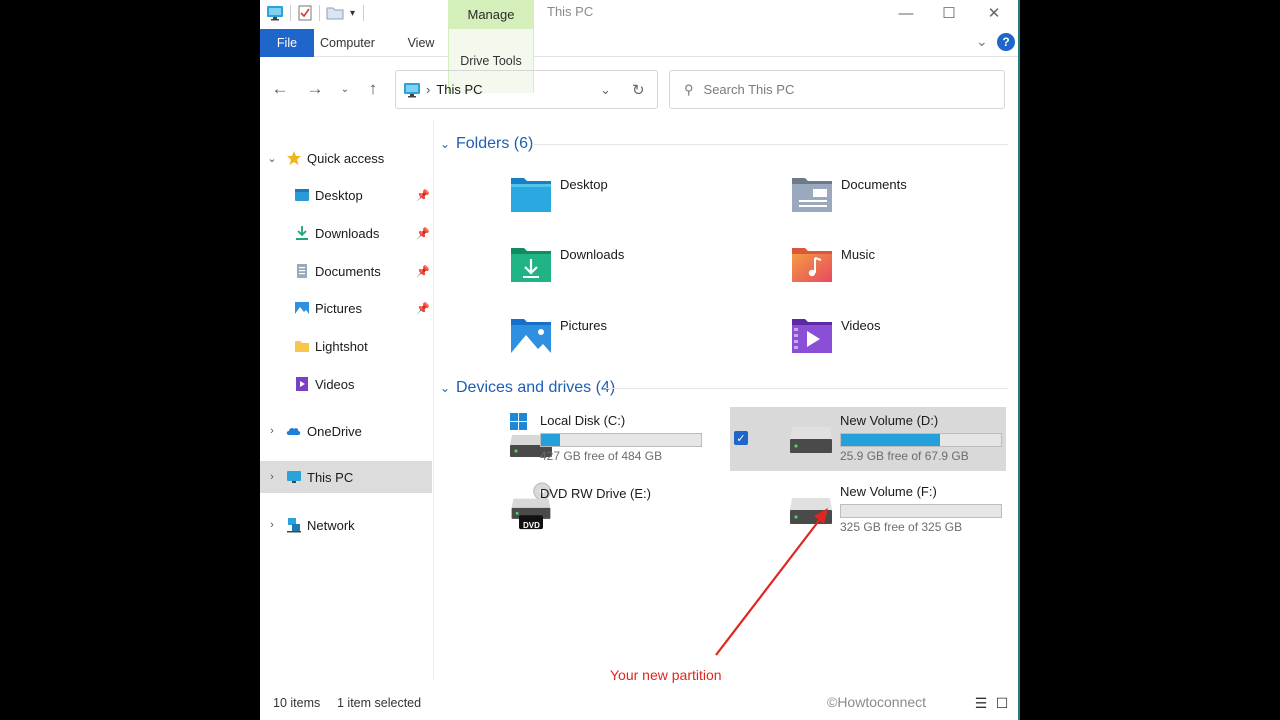 The width and height of the screenshot is (1280, 720). I want to click on documents-icon, so click(302, 271).